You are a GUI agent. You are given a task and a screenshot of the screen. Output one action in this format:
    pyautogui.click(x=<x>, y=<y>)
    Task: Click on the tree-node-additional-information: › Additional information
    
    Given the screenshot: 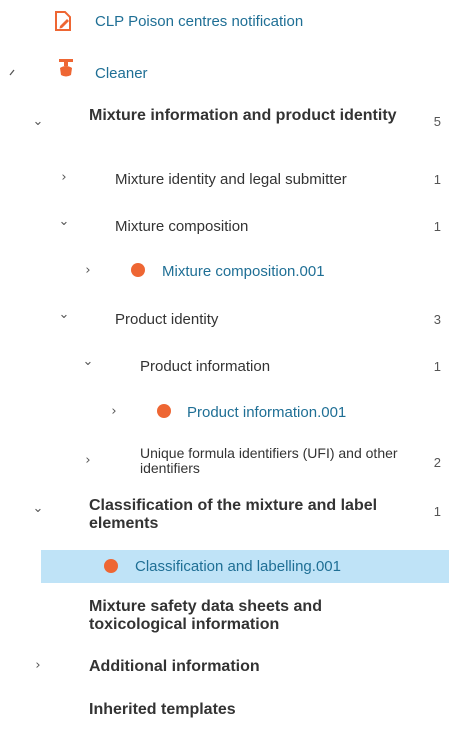 What is the action you would take?
    pyautogui.click(x=224, y=668)
    